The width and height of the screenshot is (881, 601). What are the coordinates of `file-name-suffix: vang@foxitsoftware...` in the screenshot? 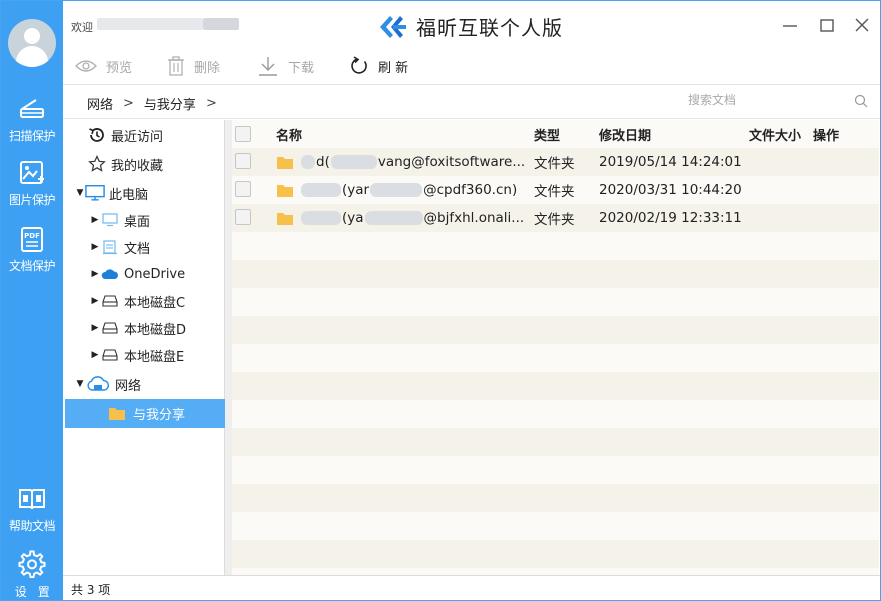 It's located at (451, 162).